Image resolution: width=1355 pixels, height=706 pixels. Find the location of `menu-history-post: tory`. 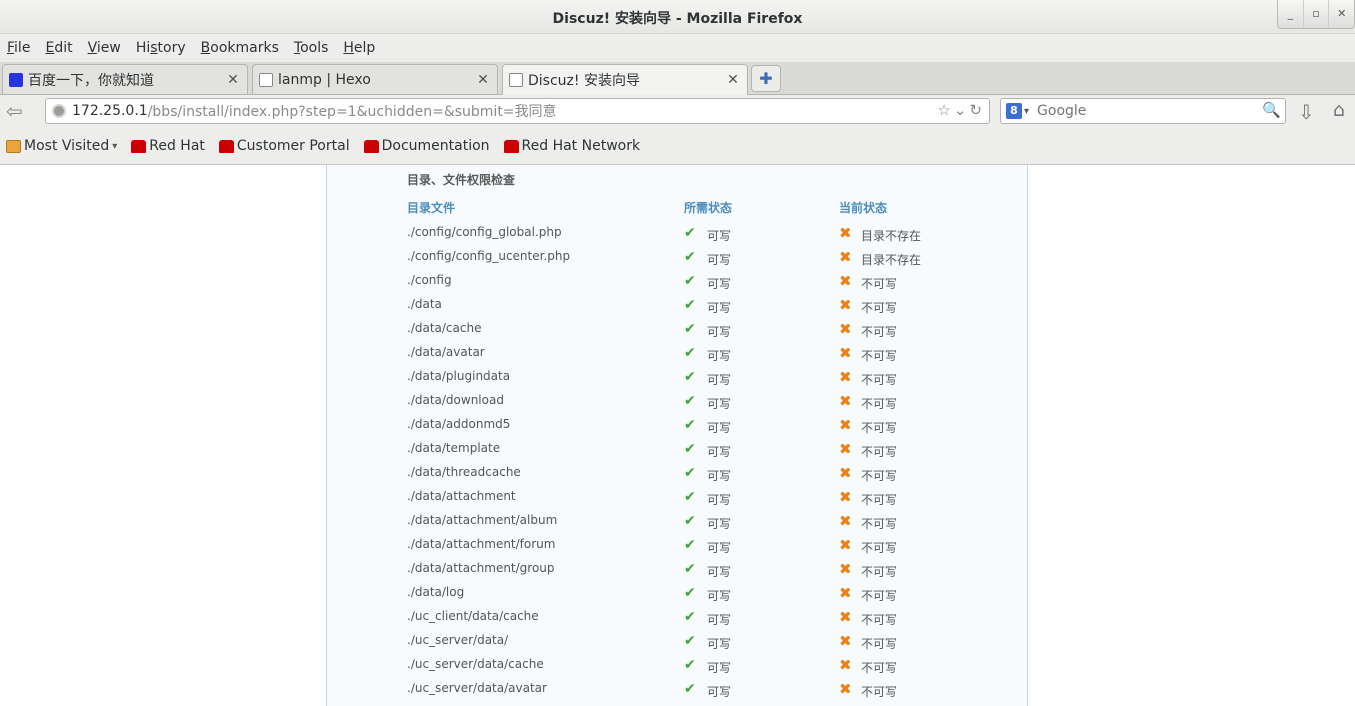

menu-history-post: tory is located at coordinates (171, 48).